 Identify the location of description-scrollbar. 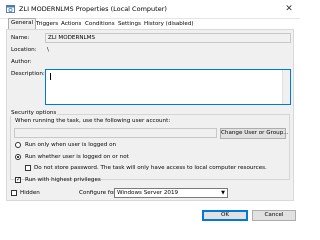
(286, 87).